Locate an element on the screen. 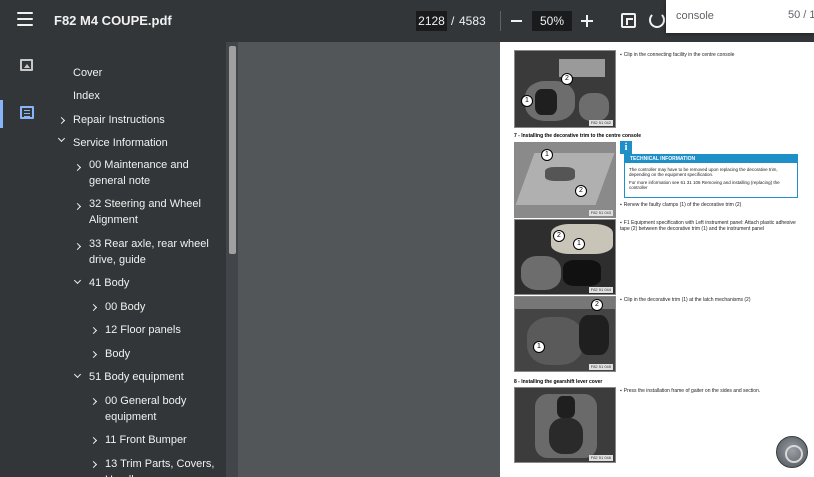 The image size is (814, 477). document-title: F82 M4 COUPE.pdf is located at coordinates (113, 20).